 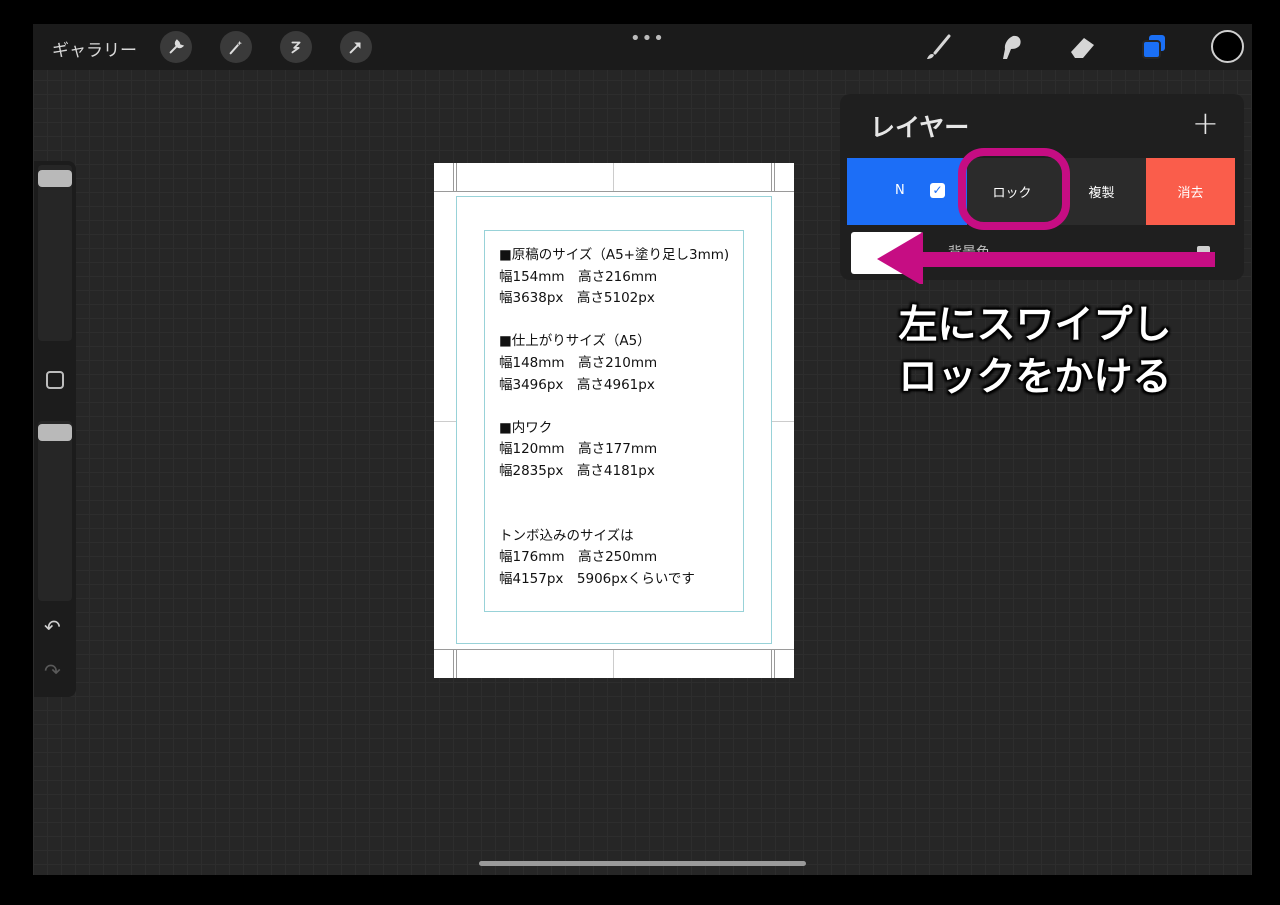 What do you see at coordinates (597, 578) in the screenshot?
I see `text-line: 幅4157px 5906pxくらいです` at bounding box center [597, 578].